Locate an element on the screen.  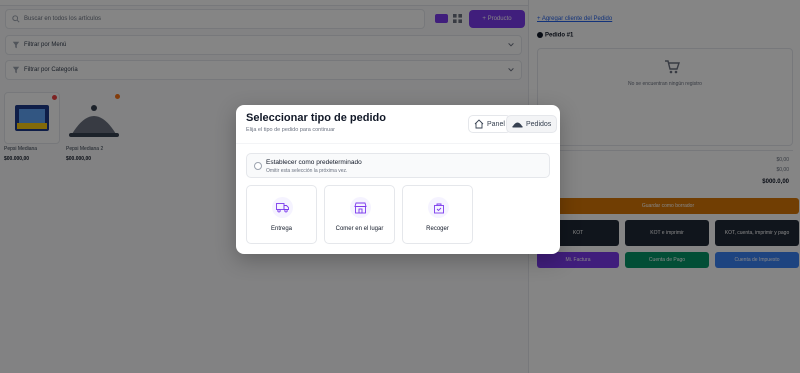
pickup-label: Recoger is located at coordinates (437, 229).